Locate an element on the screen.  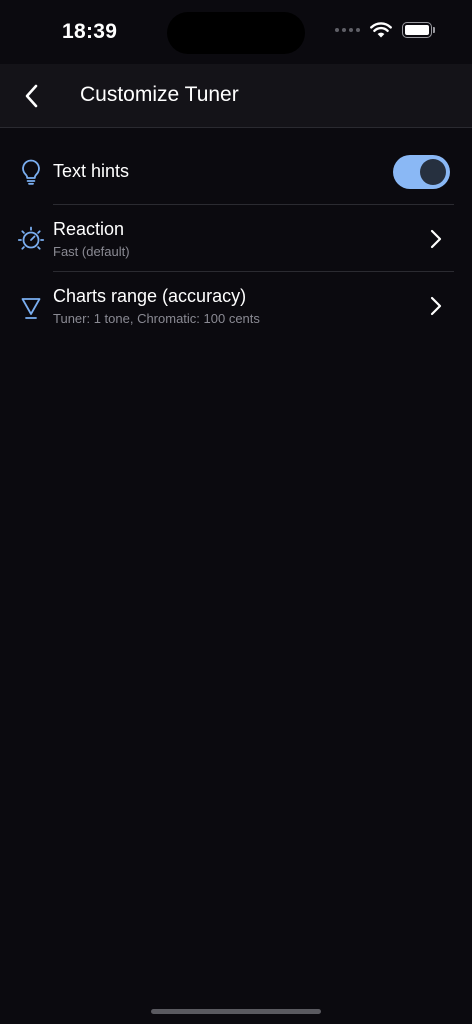
chevron-left-icon is located at coordinates (31, 96).